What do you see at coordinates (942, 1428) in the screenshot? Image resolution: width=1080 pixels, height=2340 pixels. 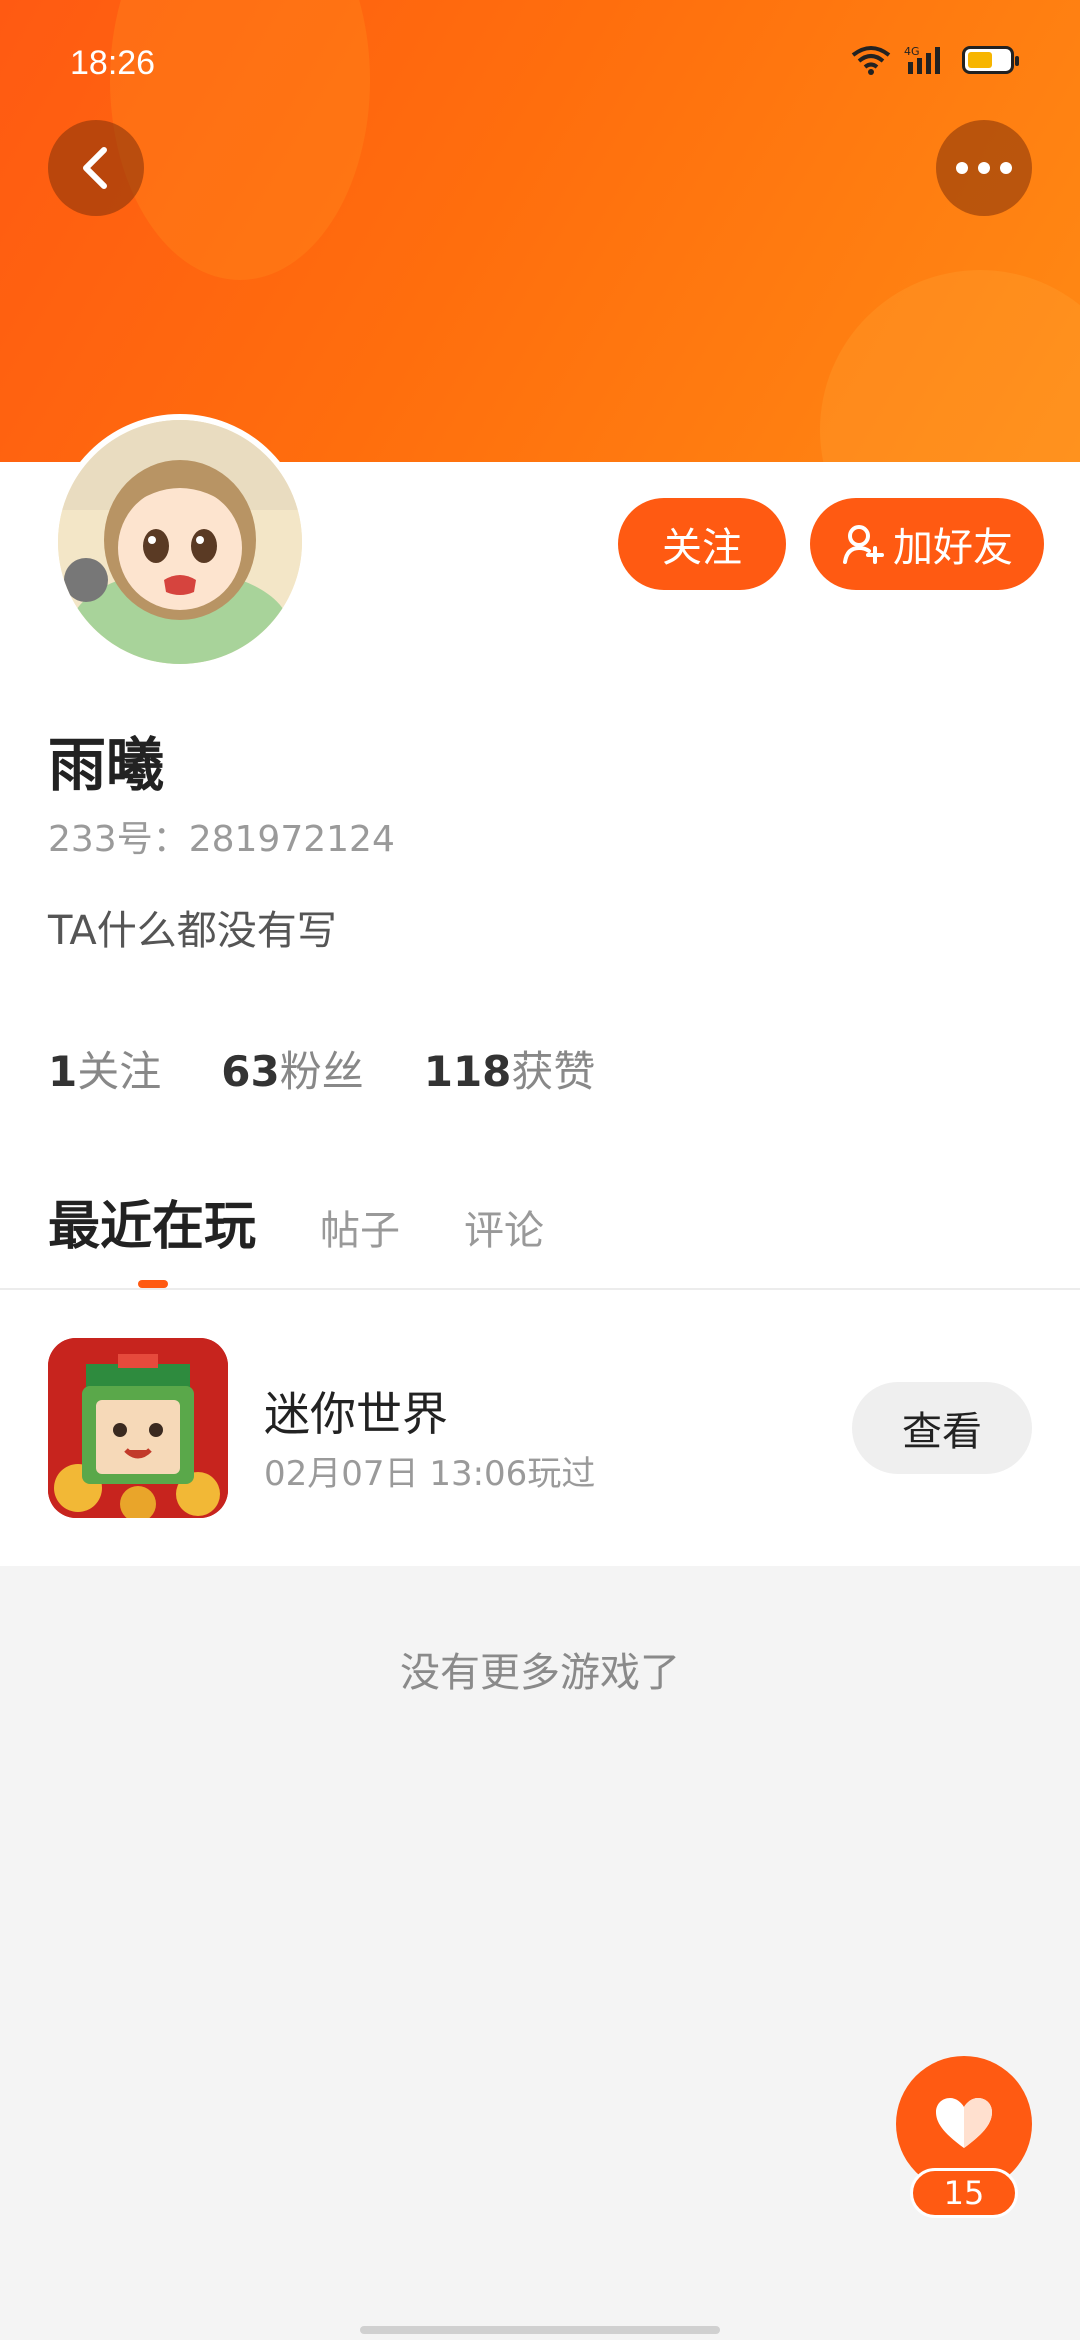 I see `view-button: 查看` at bounding box center [942, 1428].